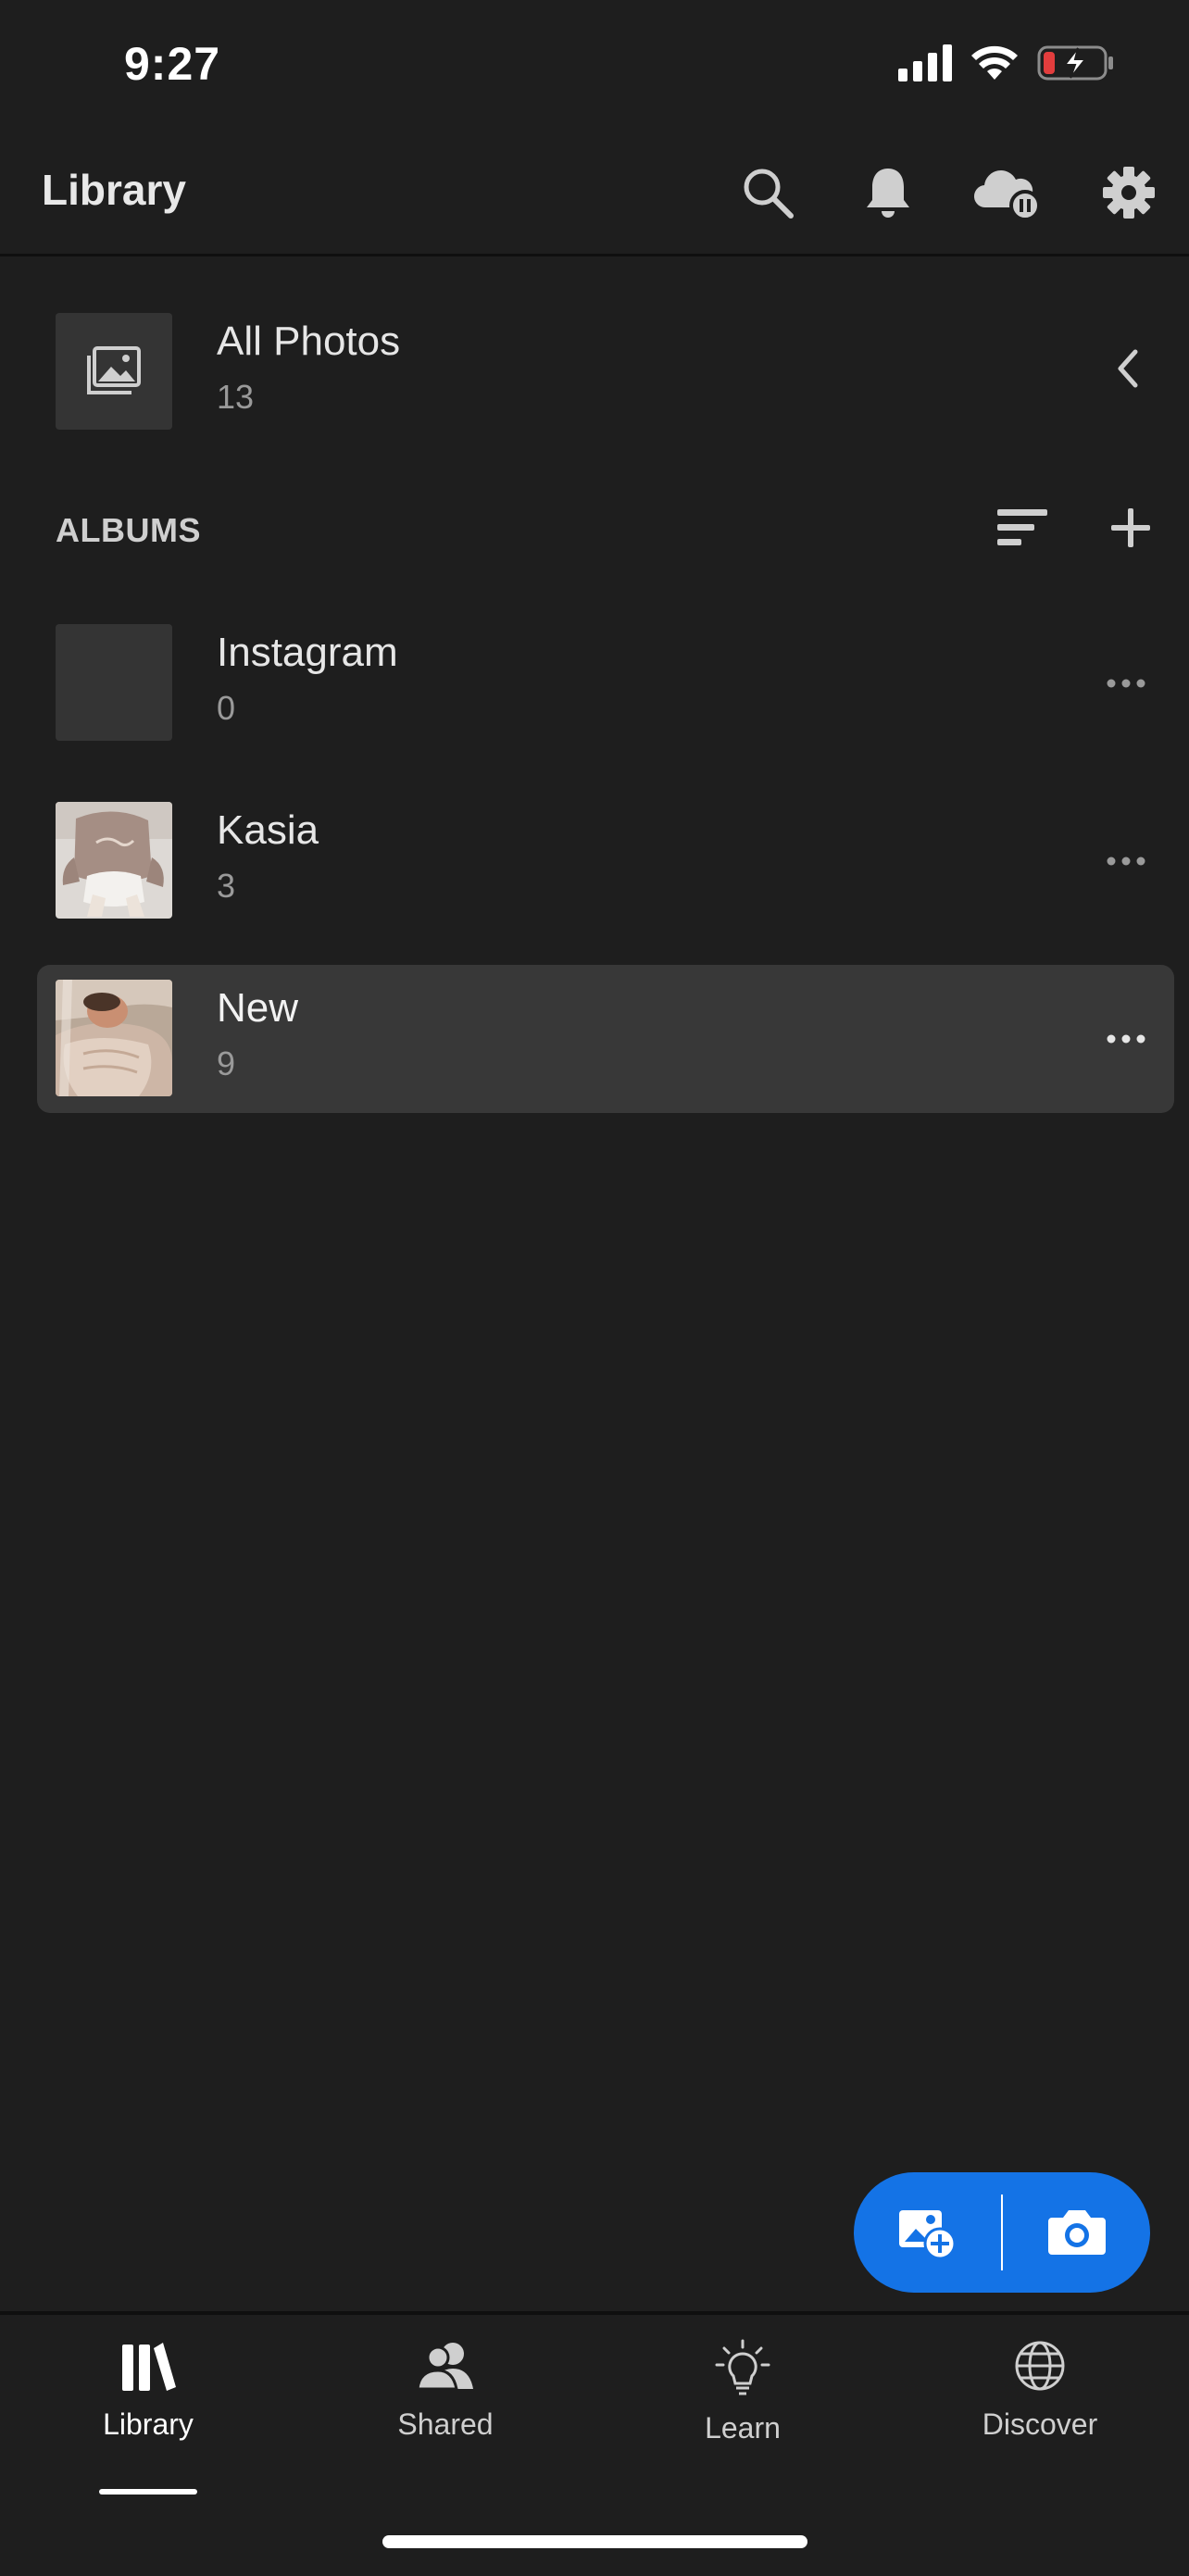 This screenshot has height=2576, width=1189. I want to click on search-button, so click(767, 193).